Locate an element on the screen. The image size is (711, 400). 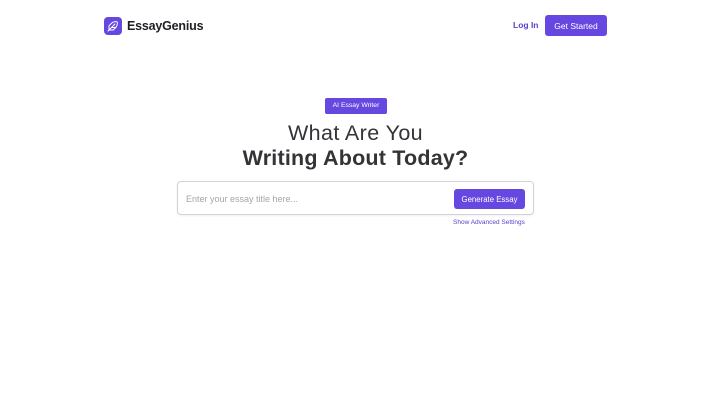
hero-badge: AI Essay Writer is located at coordinates (356, 106).